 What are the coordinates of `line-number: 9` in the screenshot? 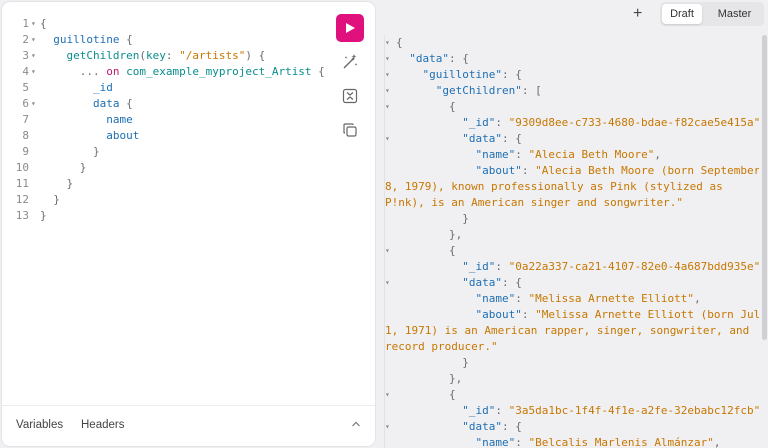 It's located at (25, 151).